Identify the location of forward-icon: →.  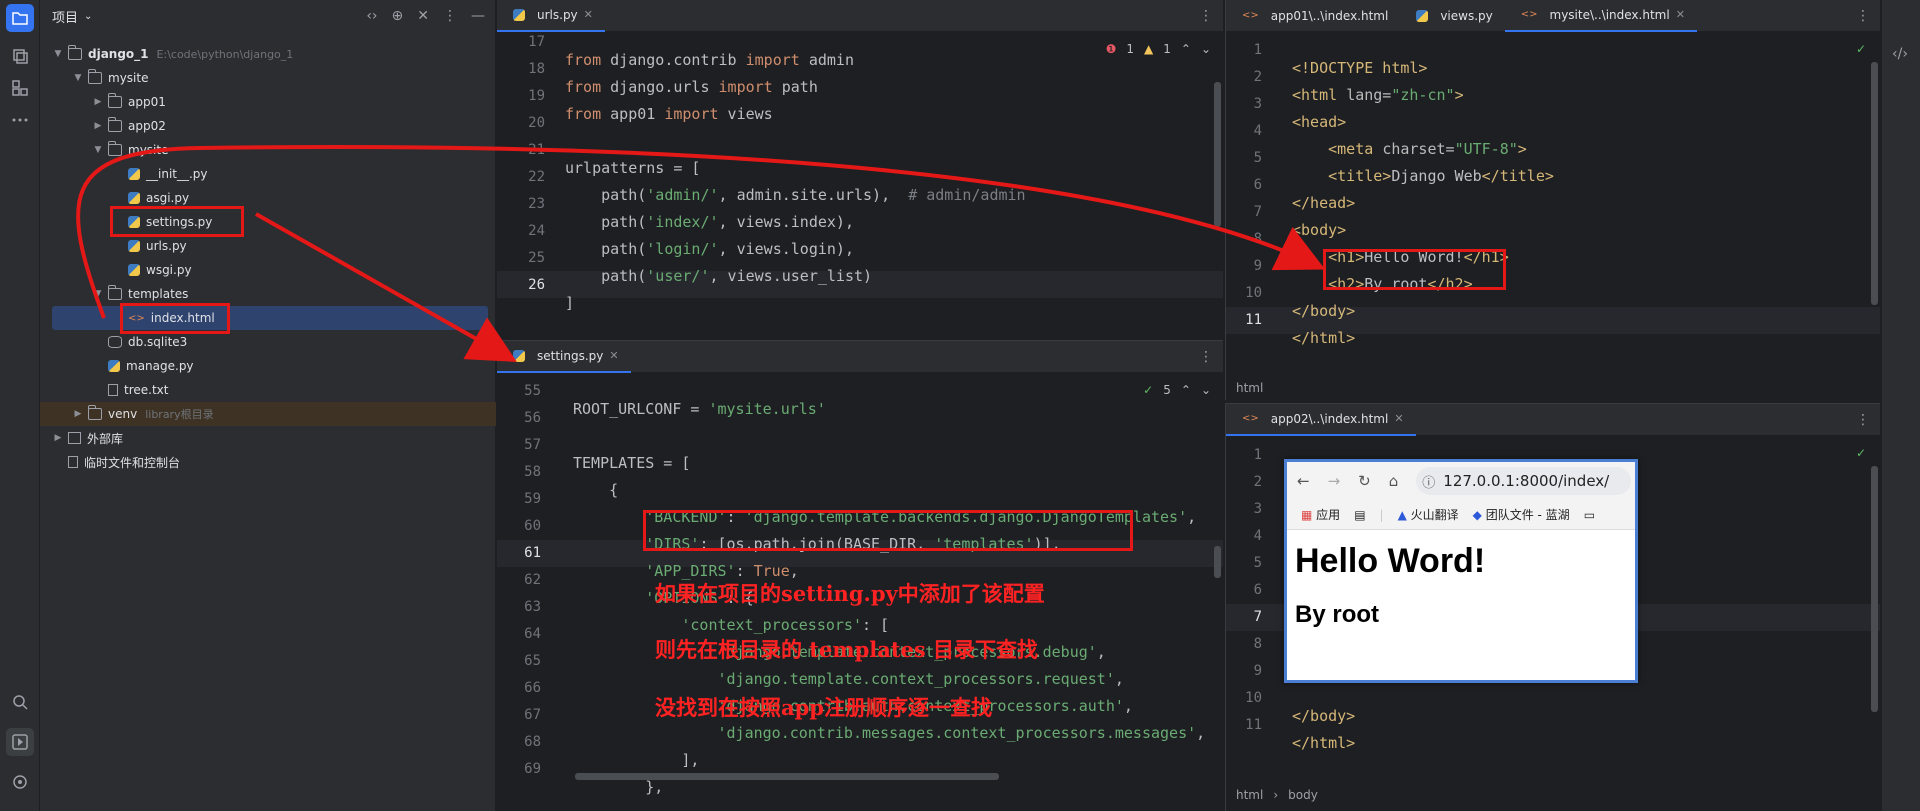
(1334, 481).